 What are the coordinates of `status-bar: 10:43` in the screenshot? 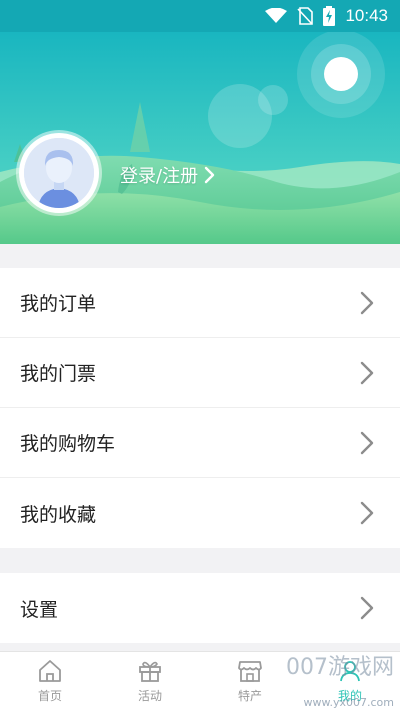 It's located at (200, 16).